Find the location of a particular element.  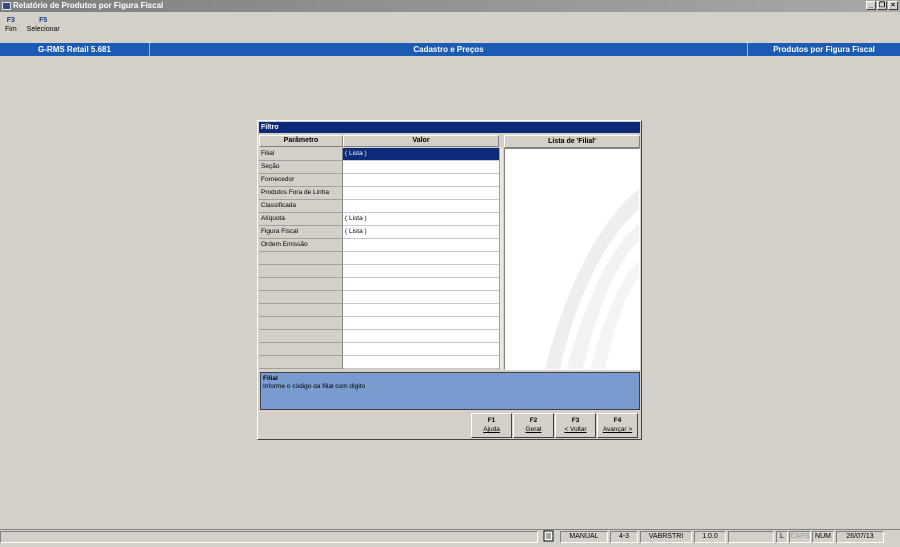

button-label: < Voltar is located at coordinates (575, 429).